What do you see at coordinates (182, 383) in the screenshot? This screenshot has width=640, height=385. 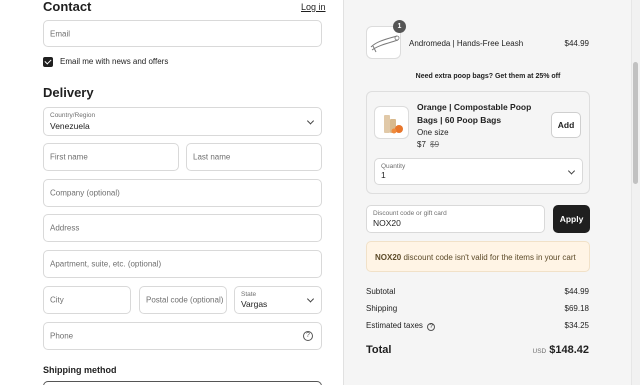 I see `shipping-method-box` at bounding box center [182, 383].